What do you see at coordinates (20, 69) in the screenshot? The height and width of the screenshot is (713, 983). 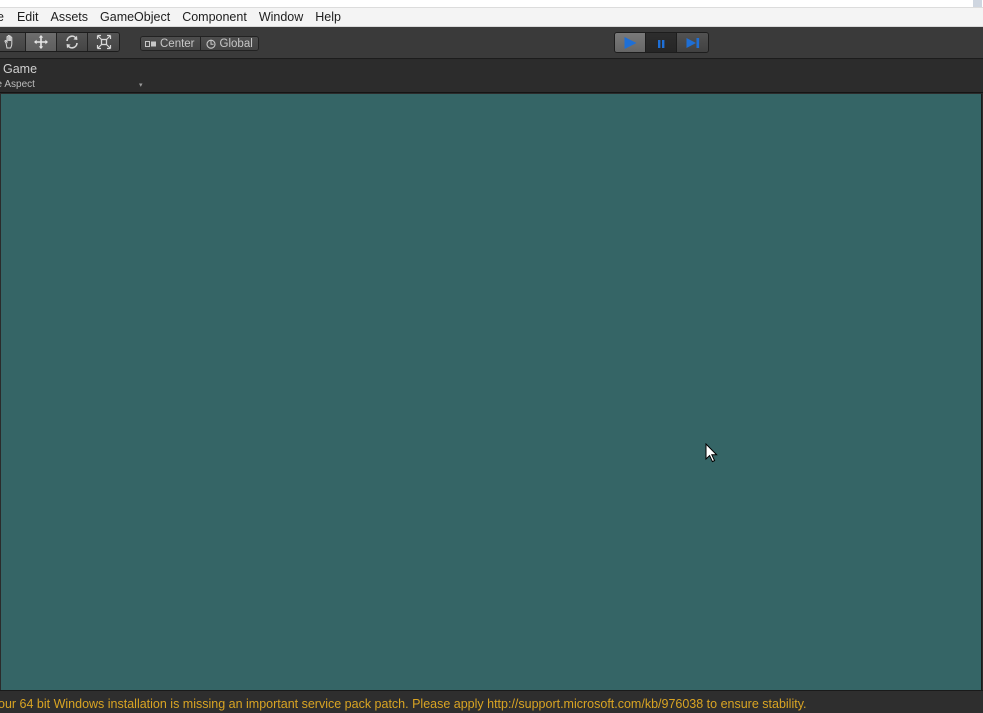 I see `tab-game: Game` at bounding box center [20, 69].